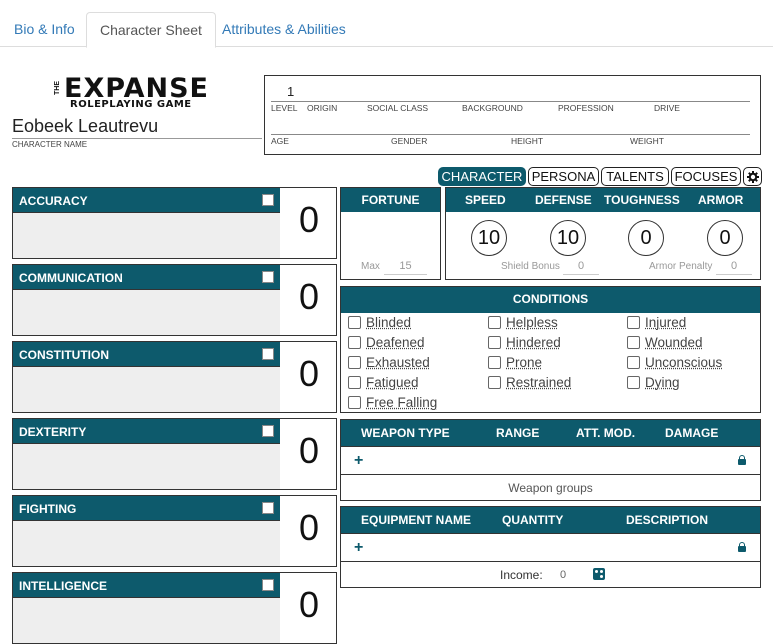 This screenshot has width=773, height=644. What do you see at coordinates (517, 433) in the screenshot?
I see `range-header: RANGE` at bounding box center [517, 433].